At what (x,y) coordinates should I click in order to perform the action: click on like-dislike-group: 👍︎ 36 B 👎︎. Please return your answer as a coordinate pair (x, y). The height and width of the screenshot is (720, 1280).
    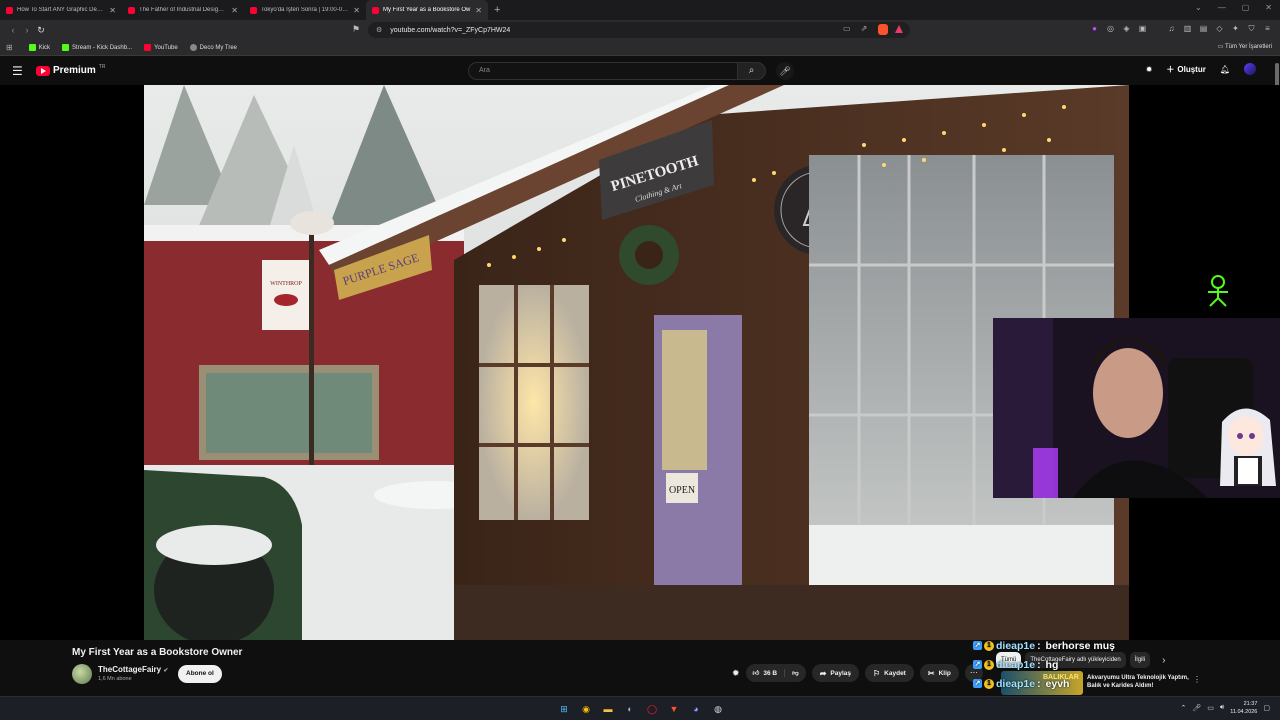
    Looking at the image, I should click on (775, 673).